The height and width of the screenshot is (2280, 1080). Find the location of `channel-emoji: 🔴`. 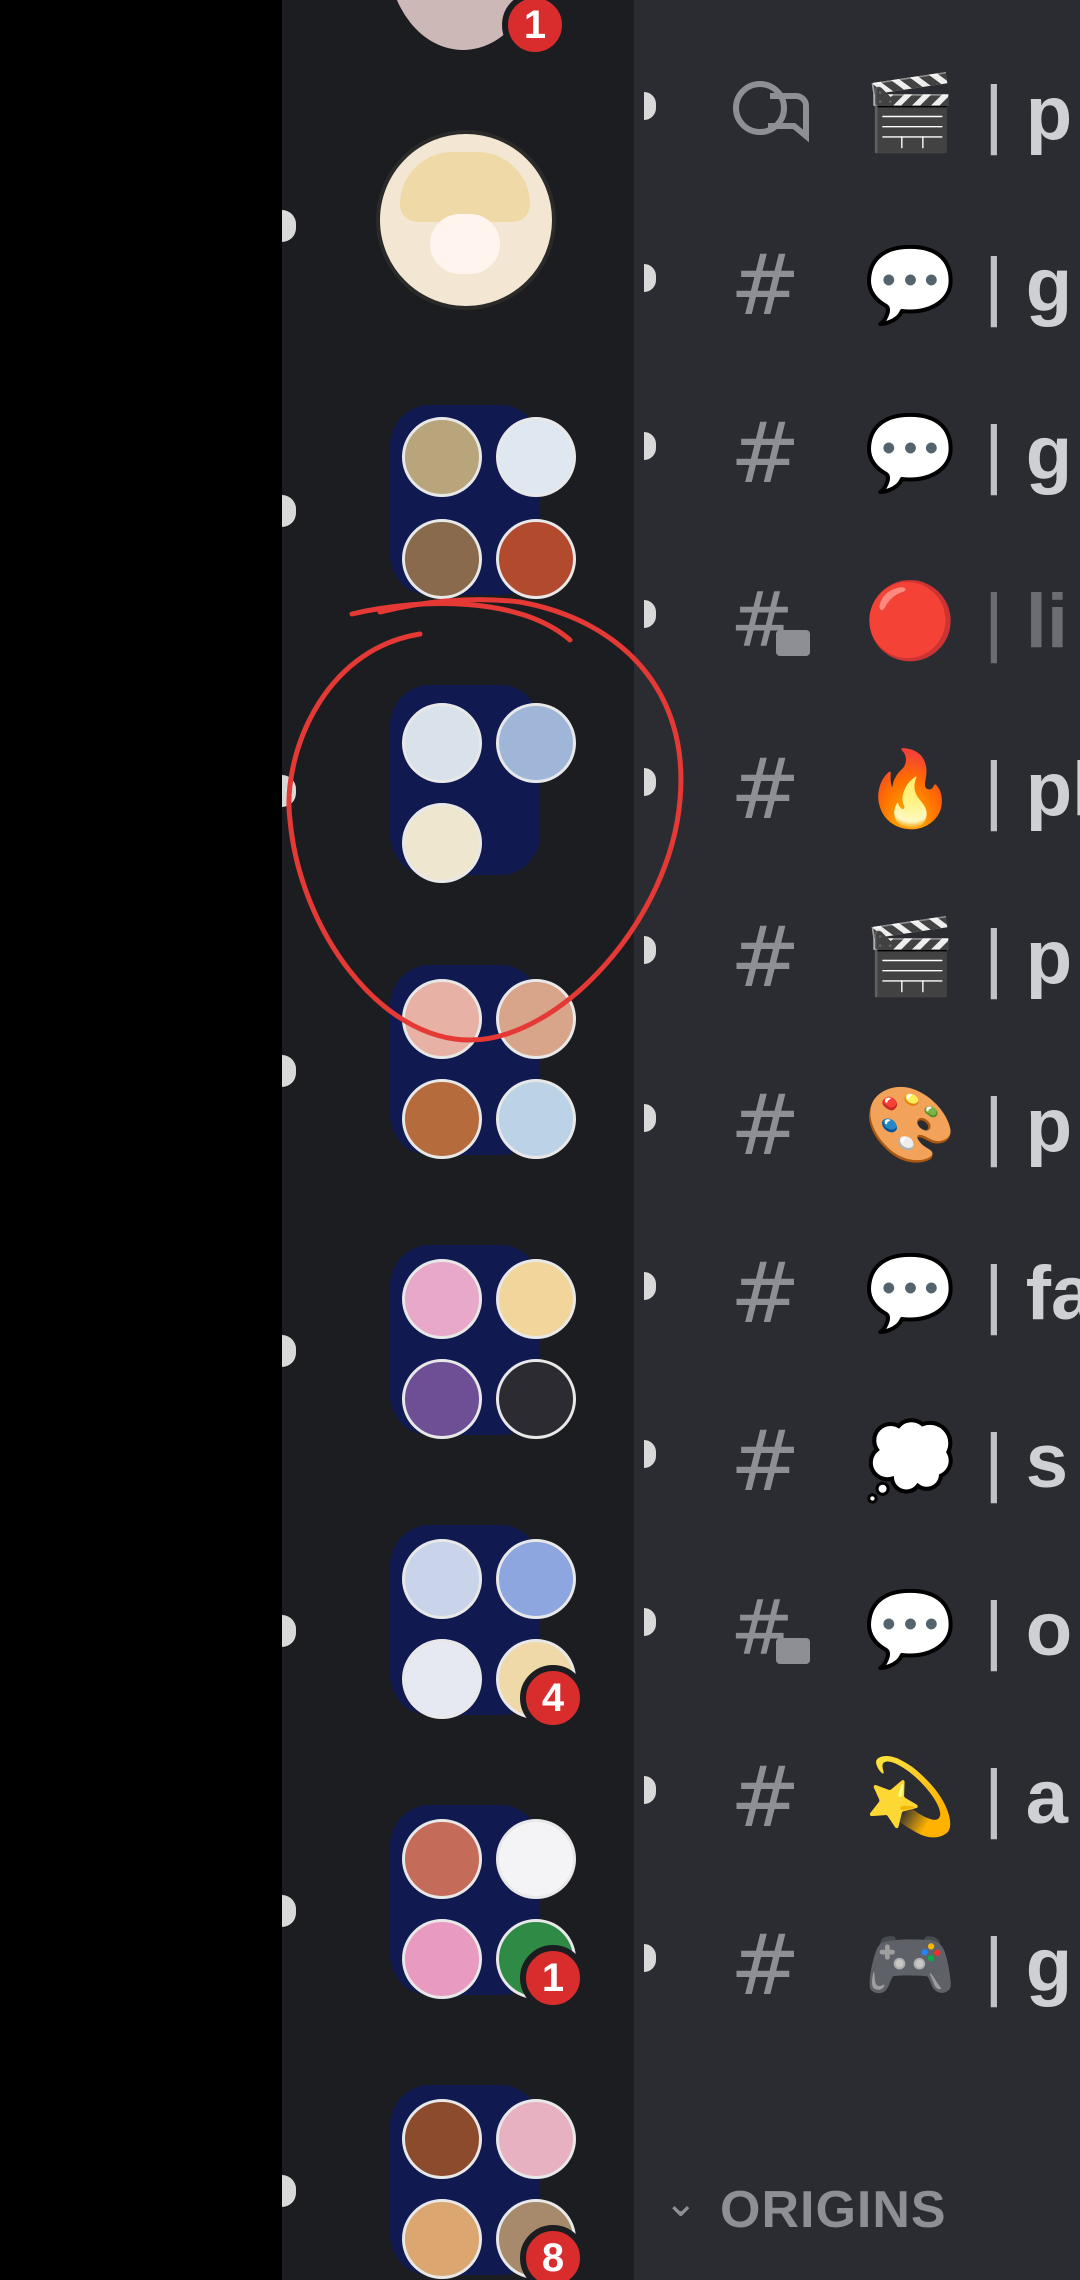

channel-emoji: 🔴 is located at coordinates (910, 621).